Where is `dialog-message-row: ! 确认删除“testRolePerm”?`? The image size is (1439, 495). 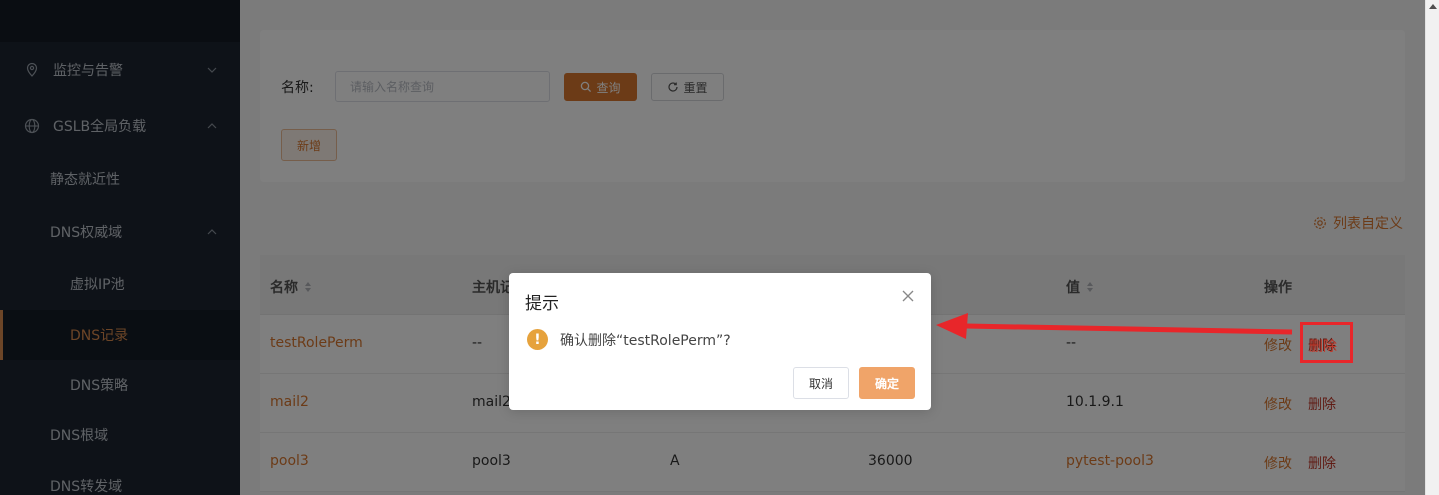 dialog-message-row: ! 确认删除“testRolePerm”? is located at coordinates (629, 339).